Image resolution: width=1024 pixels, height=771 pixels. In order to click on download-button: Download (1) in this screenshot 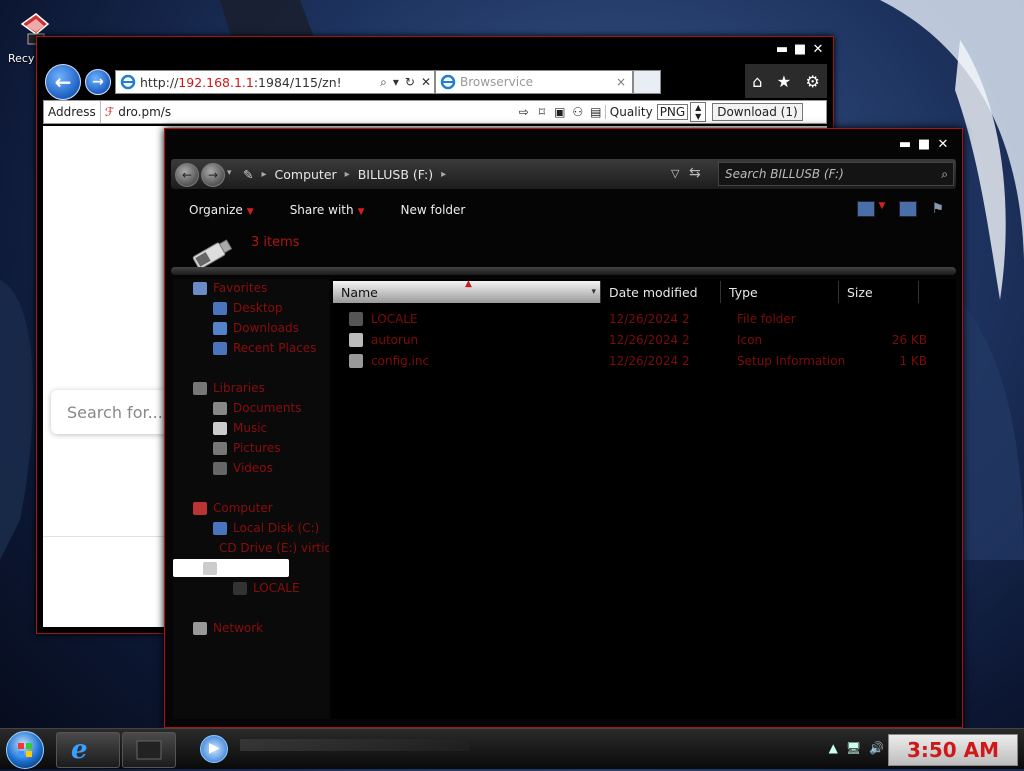, I will do `click(757, 112)`.